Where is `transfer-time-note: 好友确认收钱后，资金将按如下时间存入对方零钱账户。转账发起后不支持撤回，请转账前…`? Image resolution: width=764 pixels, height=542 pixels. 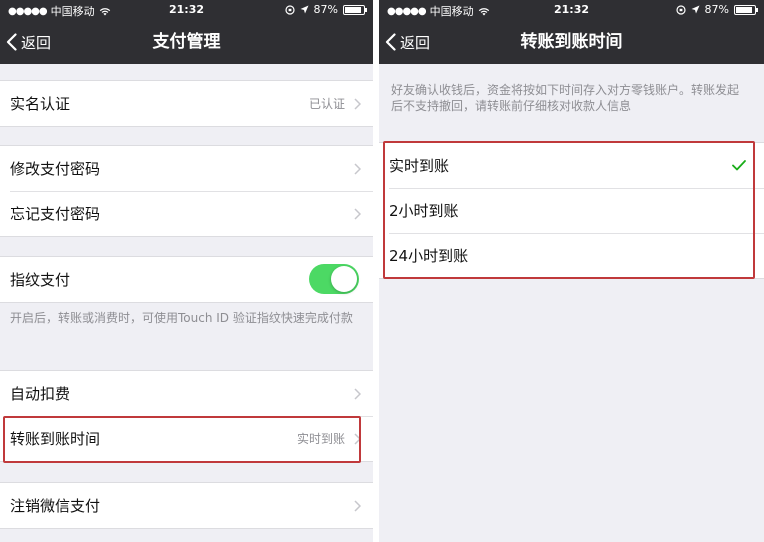 transfer-time-note: 好友确认收钱后，资金将按如下时间存入对方零钱账户。转账发起后不支持撤回，请转账前… is located at coordinates (565, 98).